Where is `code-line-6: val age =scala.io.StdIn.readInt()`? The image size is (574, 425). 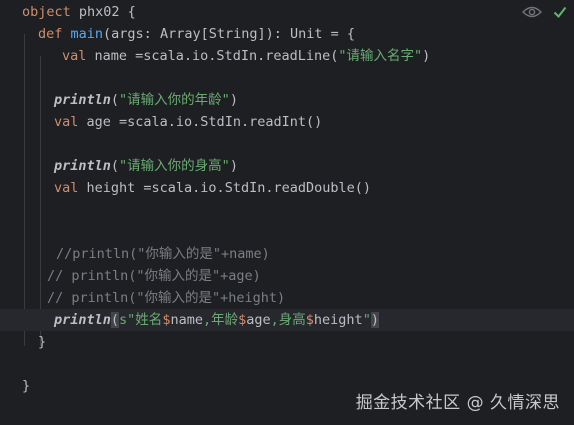
code-line-6: val age =scala.io.StdIn.readInt() is located at coordinates (188, 122).